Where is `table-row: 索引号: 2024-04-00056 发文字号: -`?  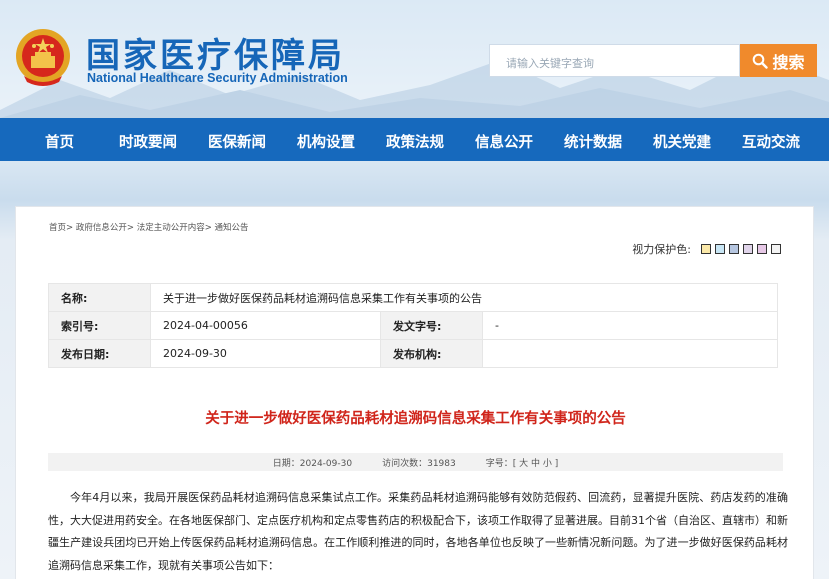 table-row: 索引号: 2024-04-00056 发文字号: - is located at coordinates (413, 325).